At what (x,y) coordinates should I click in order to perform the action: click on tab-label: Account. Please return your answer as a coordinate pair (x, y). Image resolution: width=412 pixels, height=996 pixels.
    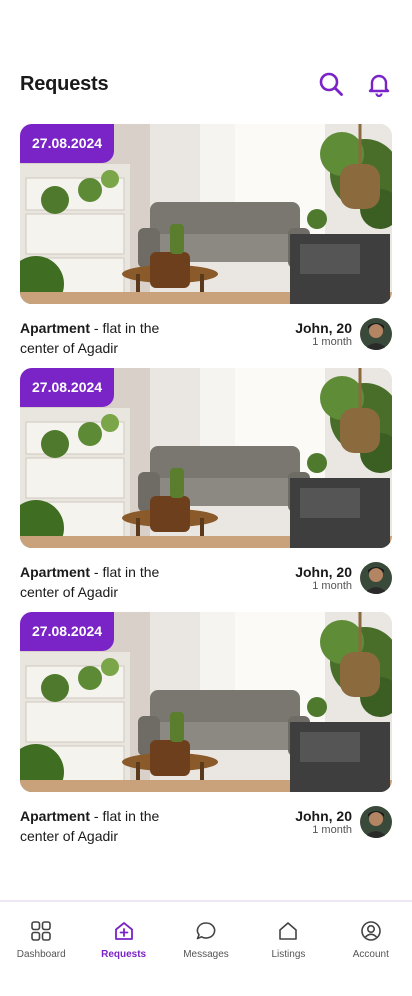
    Looking at the image, I should click on (370, 954).